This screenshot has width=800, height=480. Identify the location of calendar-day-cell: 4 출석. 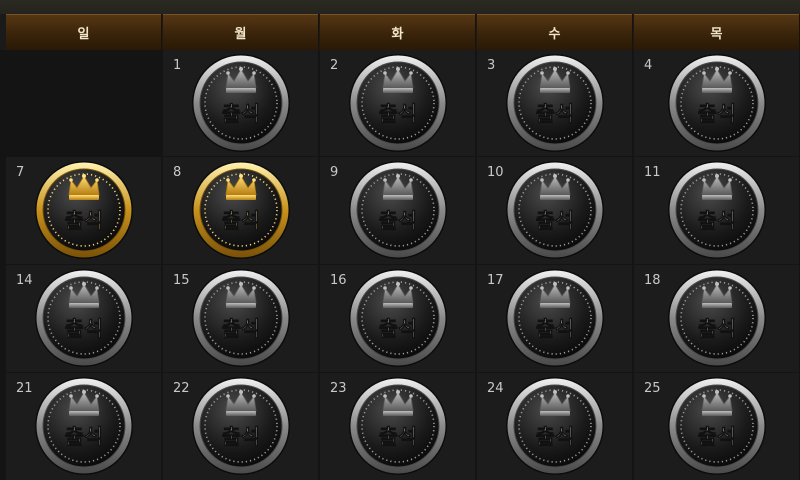
(716, 103).